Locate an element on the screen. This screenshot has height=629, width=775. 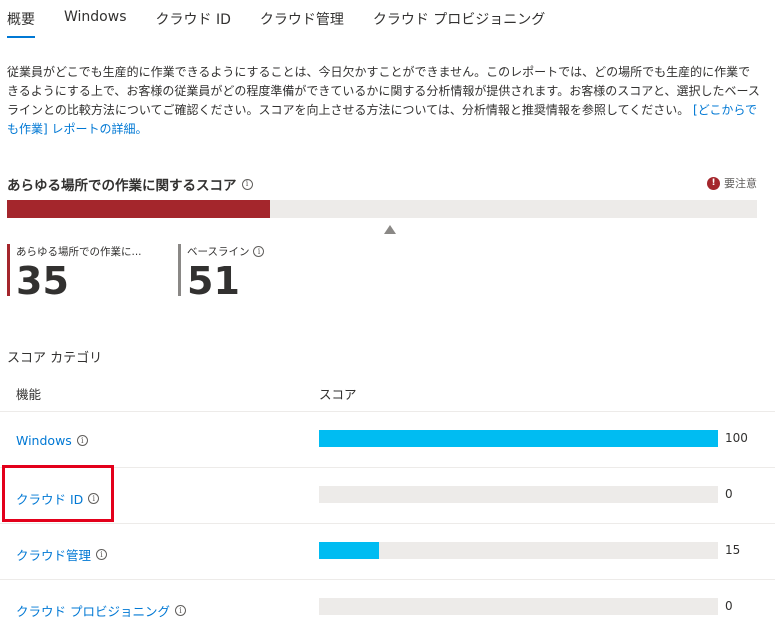
feature-link-cloud-management: クラウド管理 i is located at coordinates (62, 554).